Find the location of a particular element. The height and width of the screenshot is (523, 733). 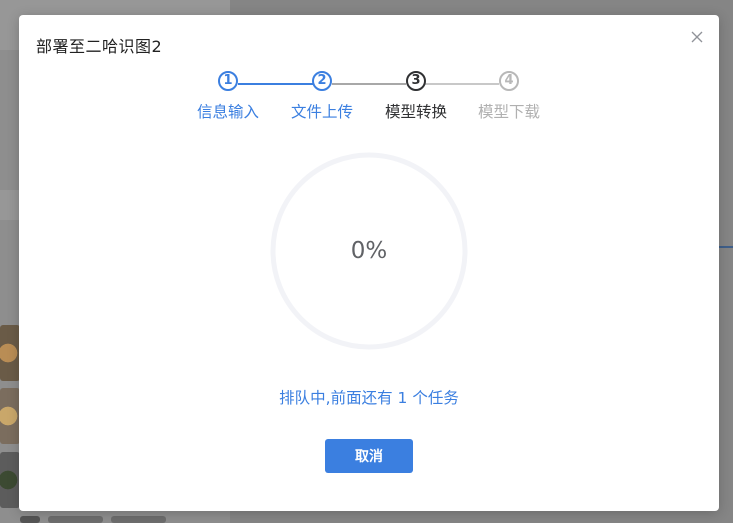

step-number: 1 is located at coordinates (228, 81).